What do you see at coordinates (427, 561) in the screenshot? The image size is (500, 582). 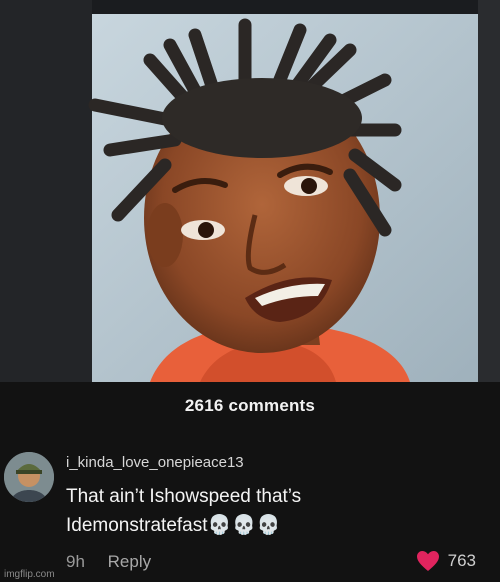 I see `heart-icon` at bounding box center [427, 561].